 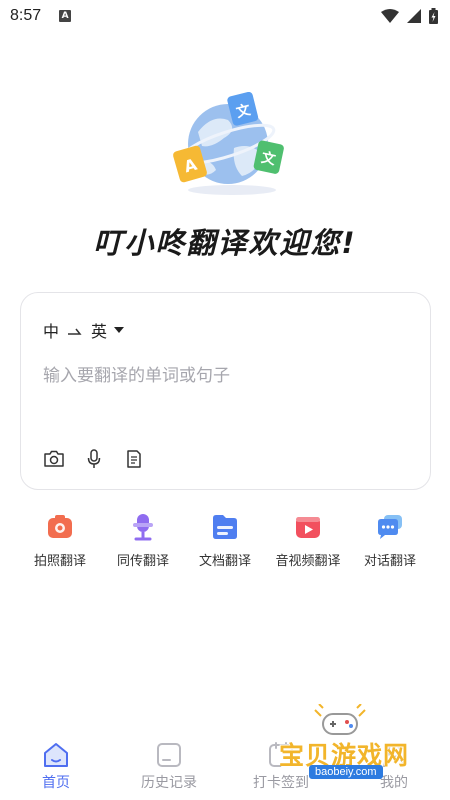 I want to click on feature-label: 音视频翻译, so click(x=308, y=561).